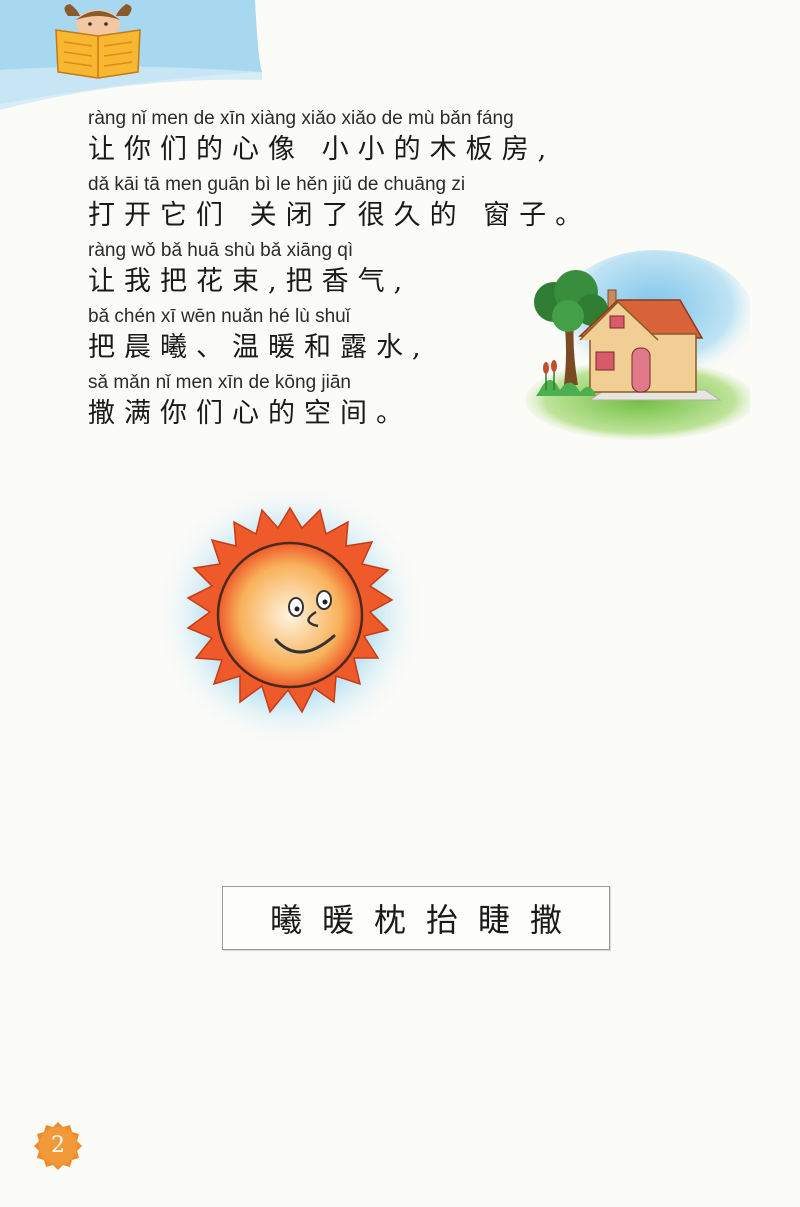 Image resolution: width=800 pixels, height=1207 pixels. What do you see at coordinates (98, 41) in the screenshot?
I see `child-reading-icon` at bounding box center [98, 41].